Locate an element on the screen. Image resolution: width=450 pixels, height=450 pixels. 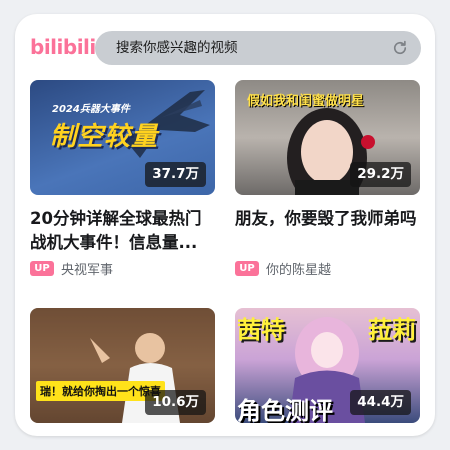
bilibili-logo: bilibili is located at coordinates (63, 47).